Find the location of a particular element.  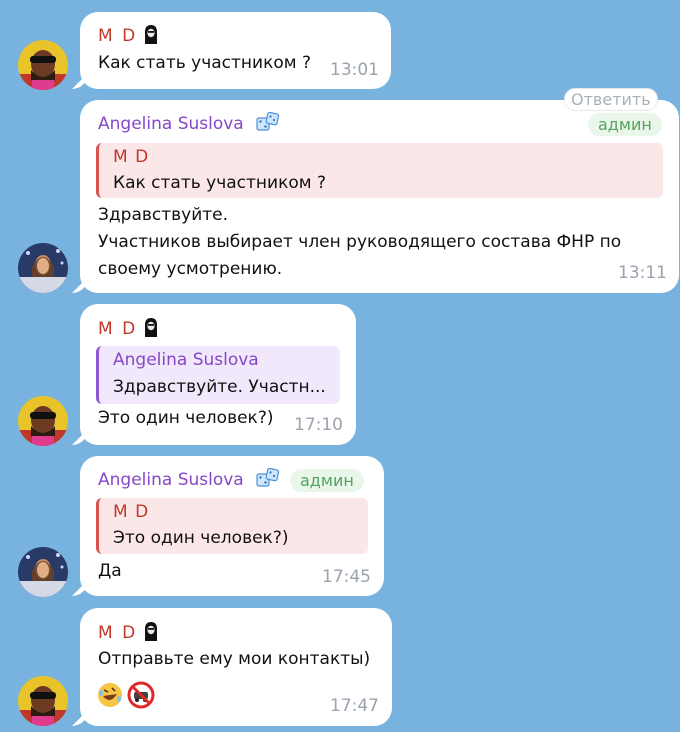

reply-quote: M D Как стать участником ? is located at coordinates (379, 170).